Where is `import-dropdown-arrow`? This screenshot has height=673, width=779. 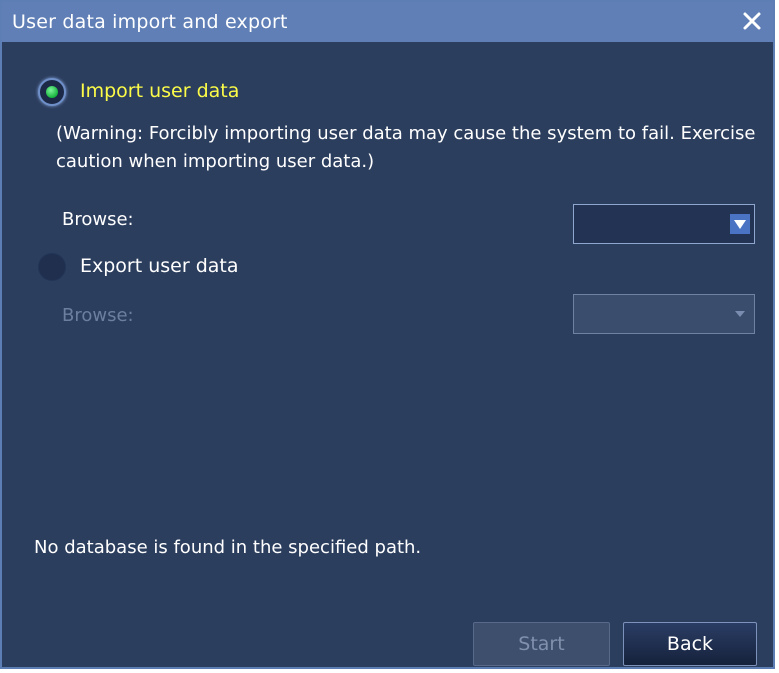 import-dropdown-arrow is located at coordinates (740, 224).